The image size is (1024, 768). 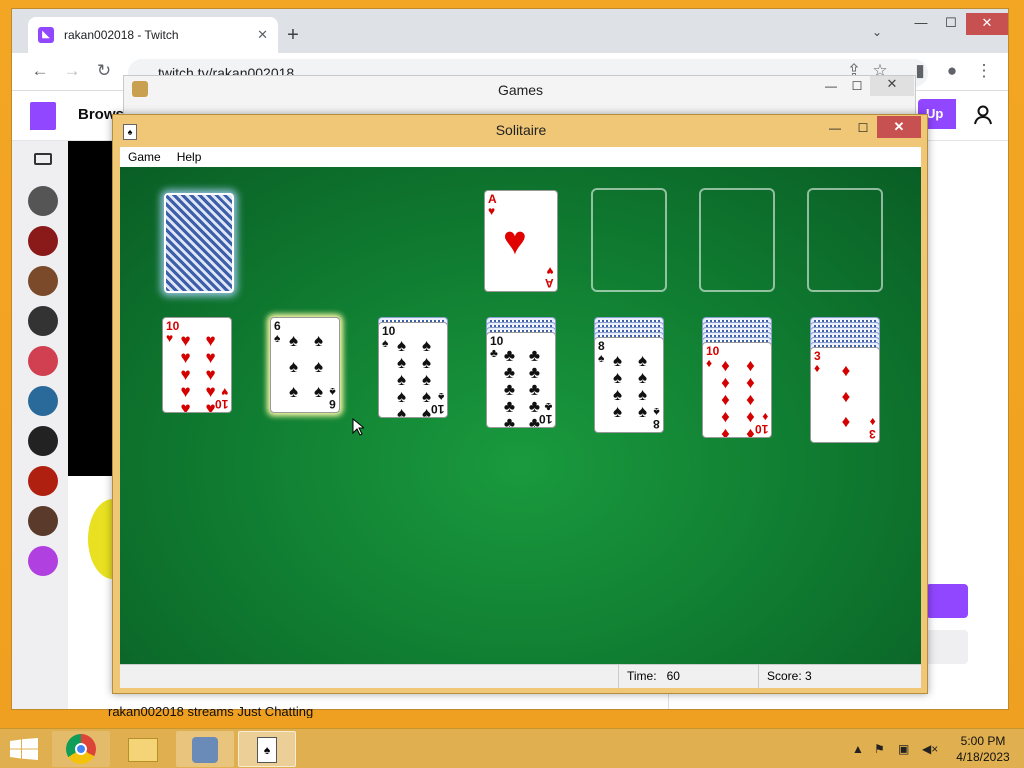 I want to click on card-rank: 10 ♥, so click(x=221, y=398).